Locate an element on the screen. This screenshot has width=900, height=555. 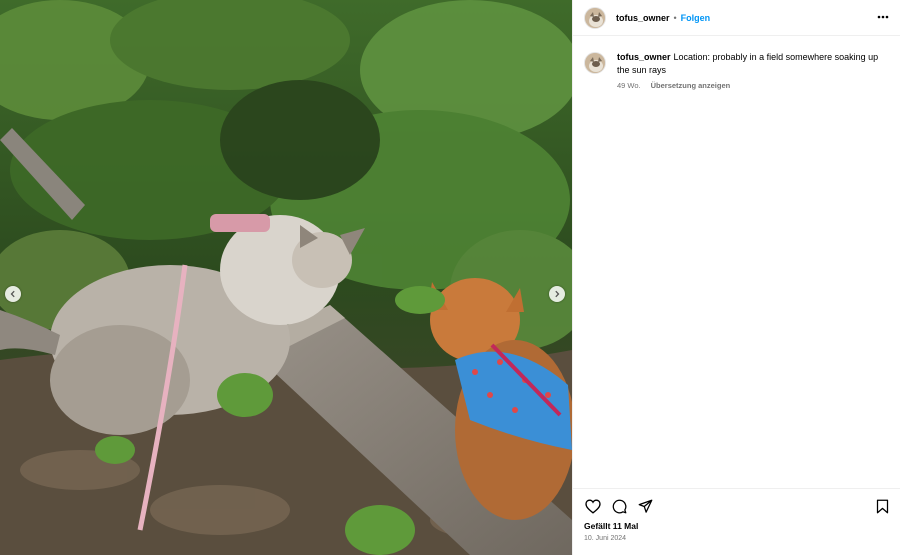
comment-icon is located at coordinates (619, 506).